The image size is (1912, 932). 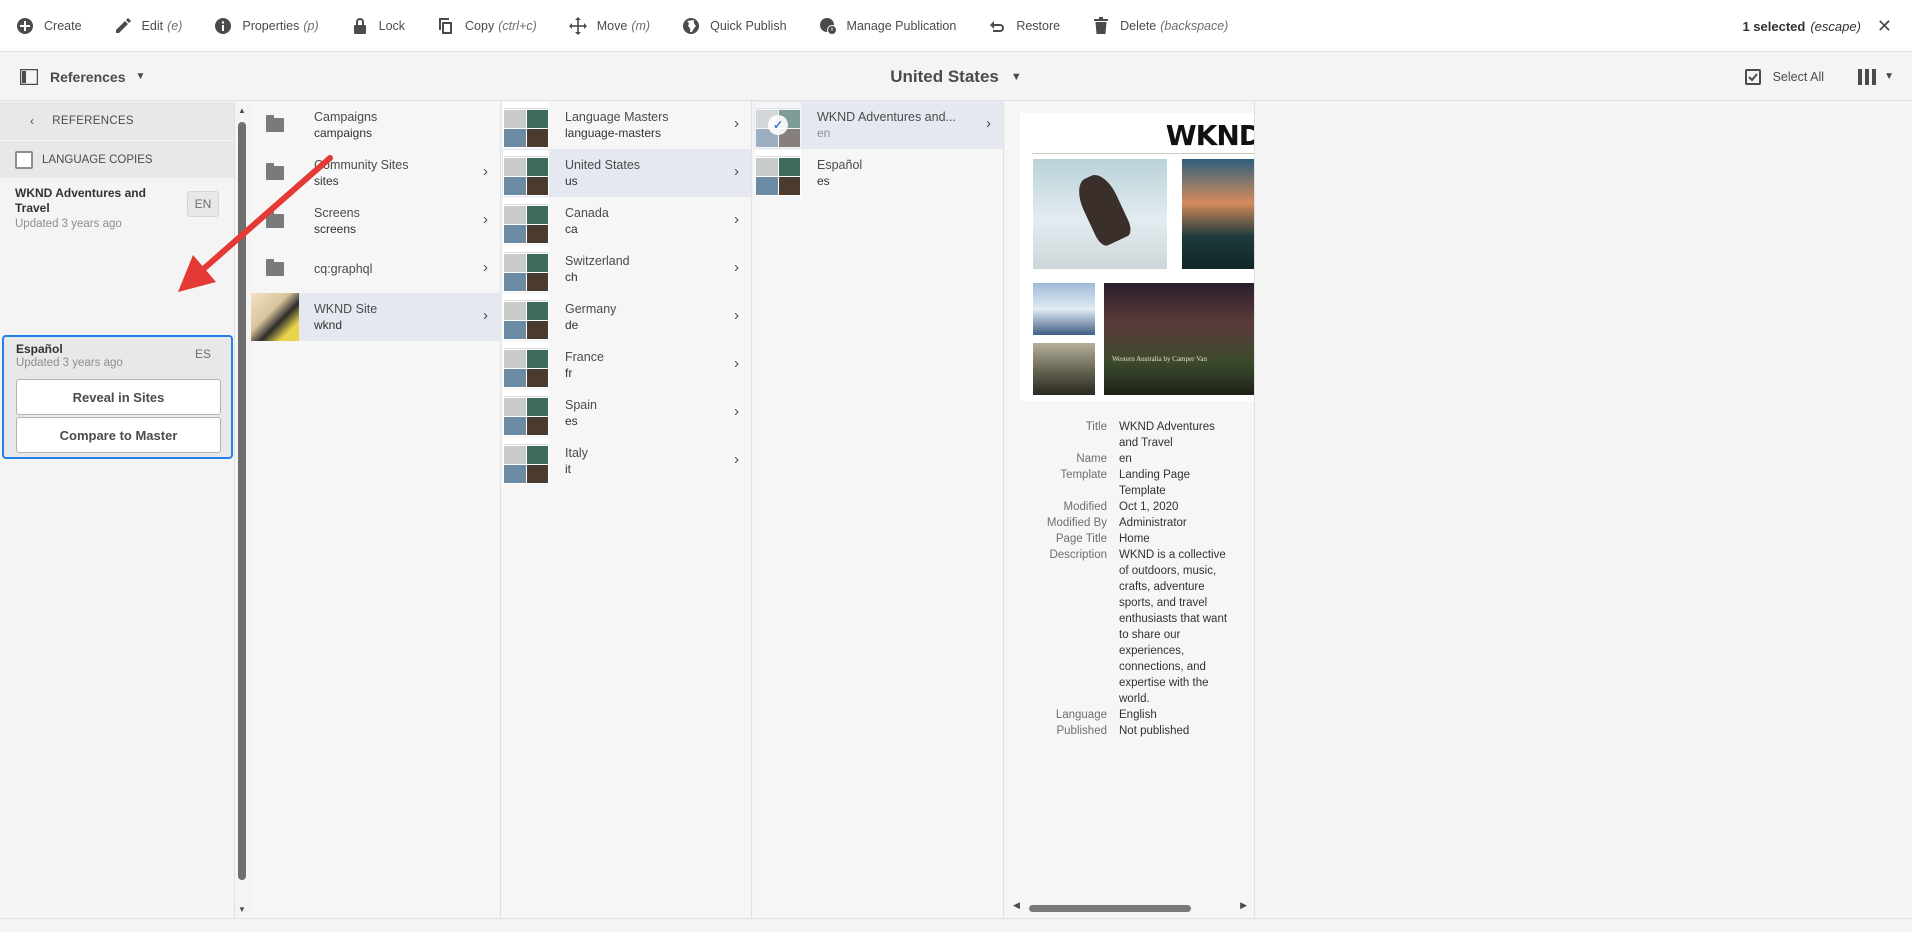 What do you see at coordinates (626, 317) in the screenshot?
I see `list-item: Germany de ›` at bounding box center [626, 317].